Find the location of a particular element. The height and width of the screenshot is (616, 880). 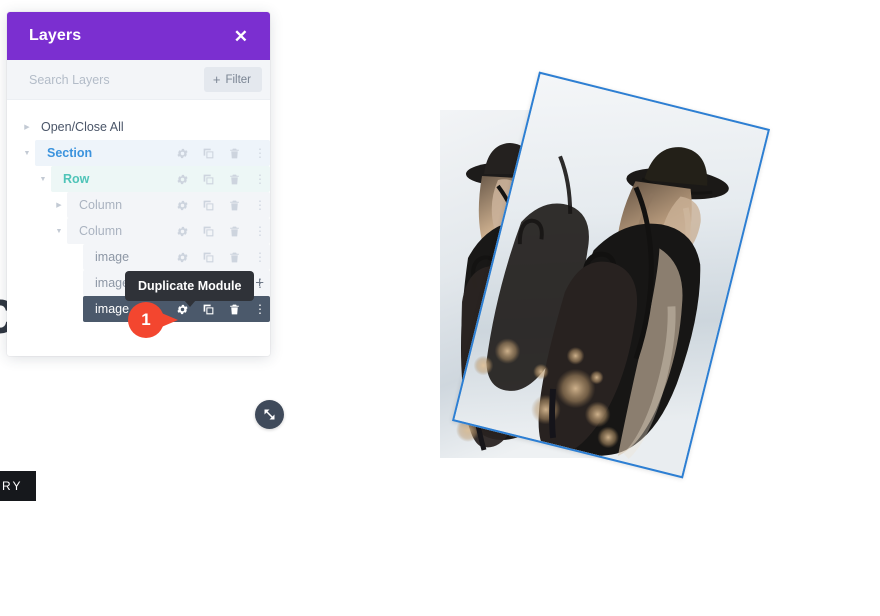

tree-row-row: Row ⋮ is located at coordinates (138, 179).